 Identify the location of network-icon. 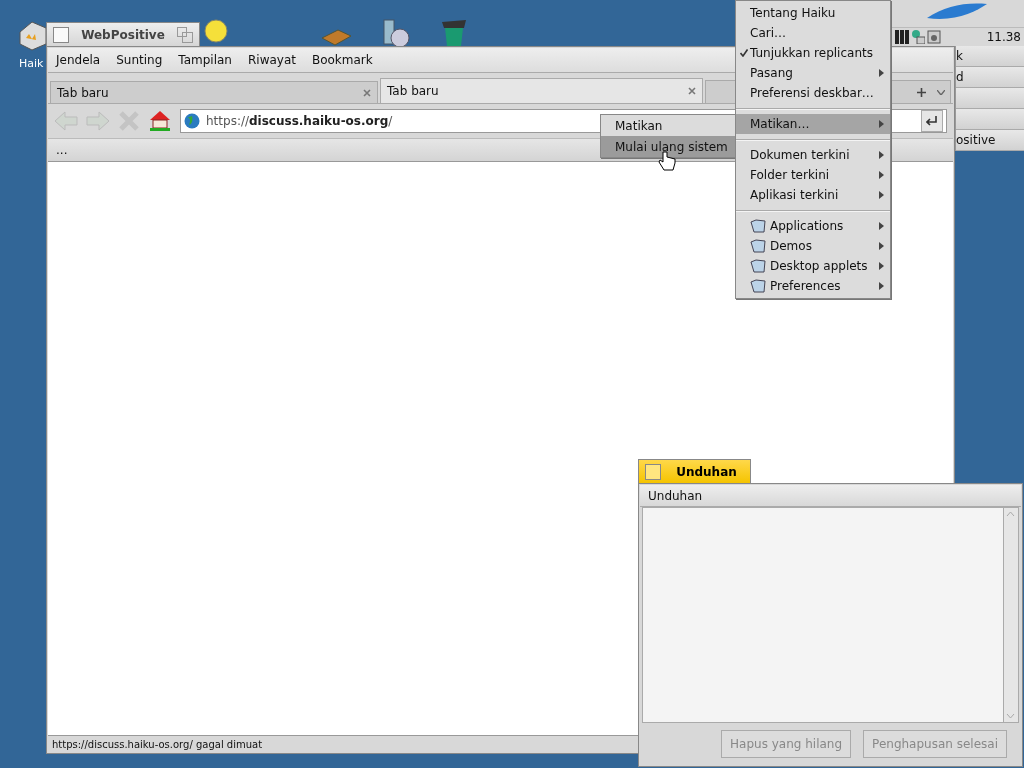
(918, 37).